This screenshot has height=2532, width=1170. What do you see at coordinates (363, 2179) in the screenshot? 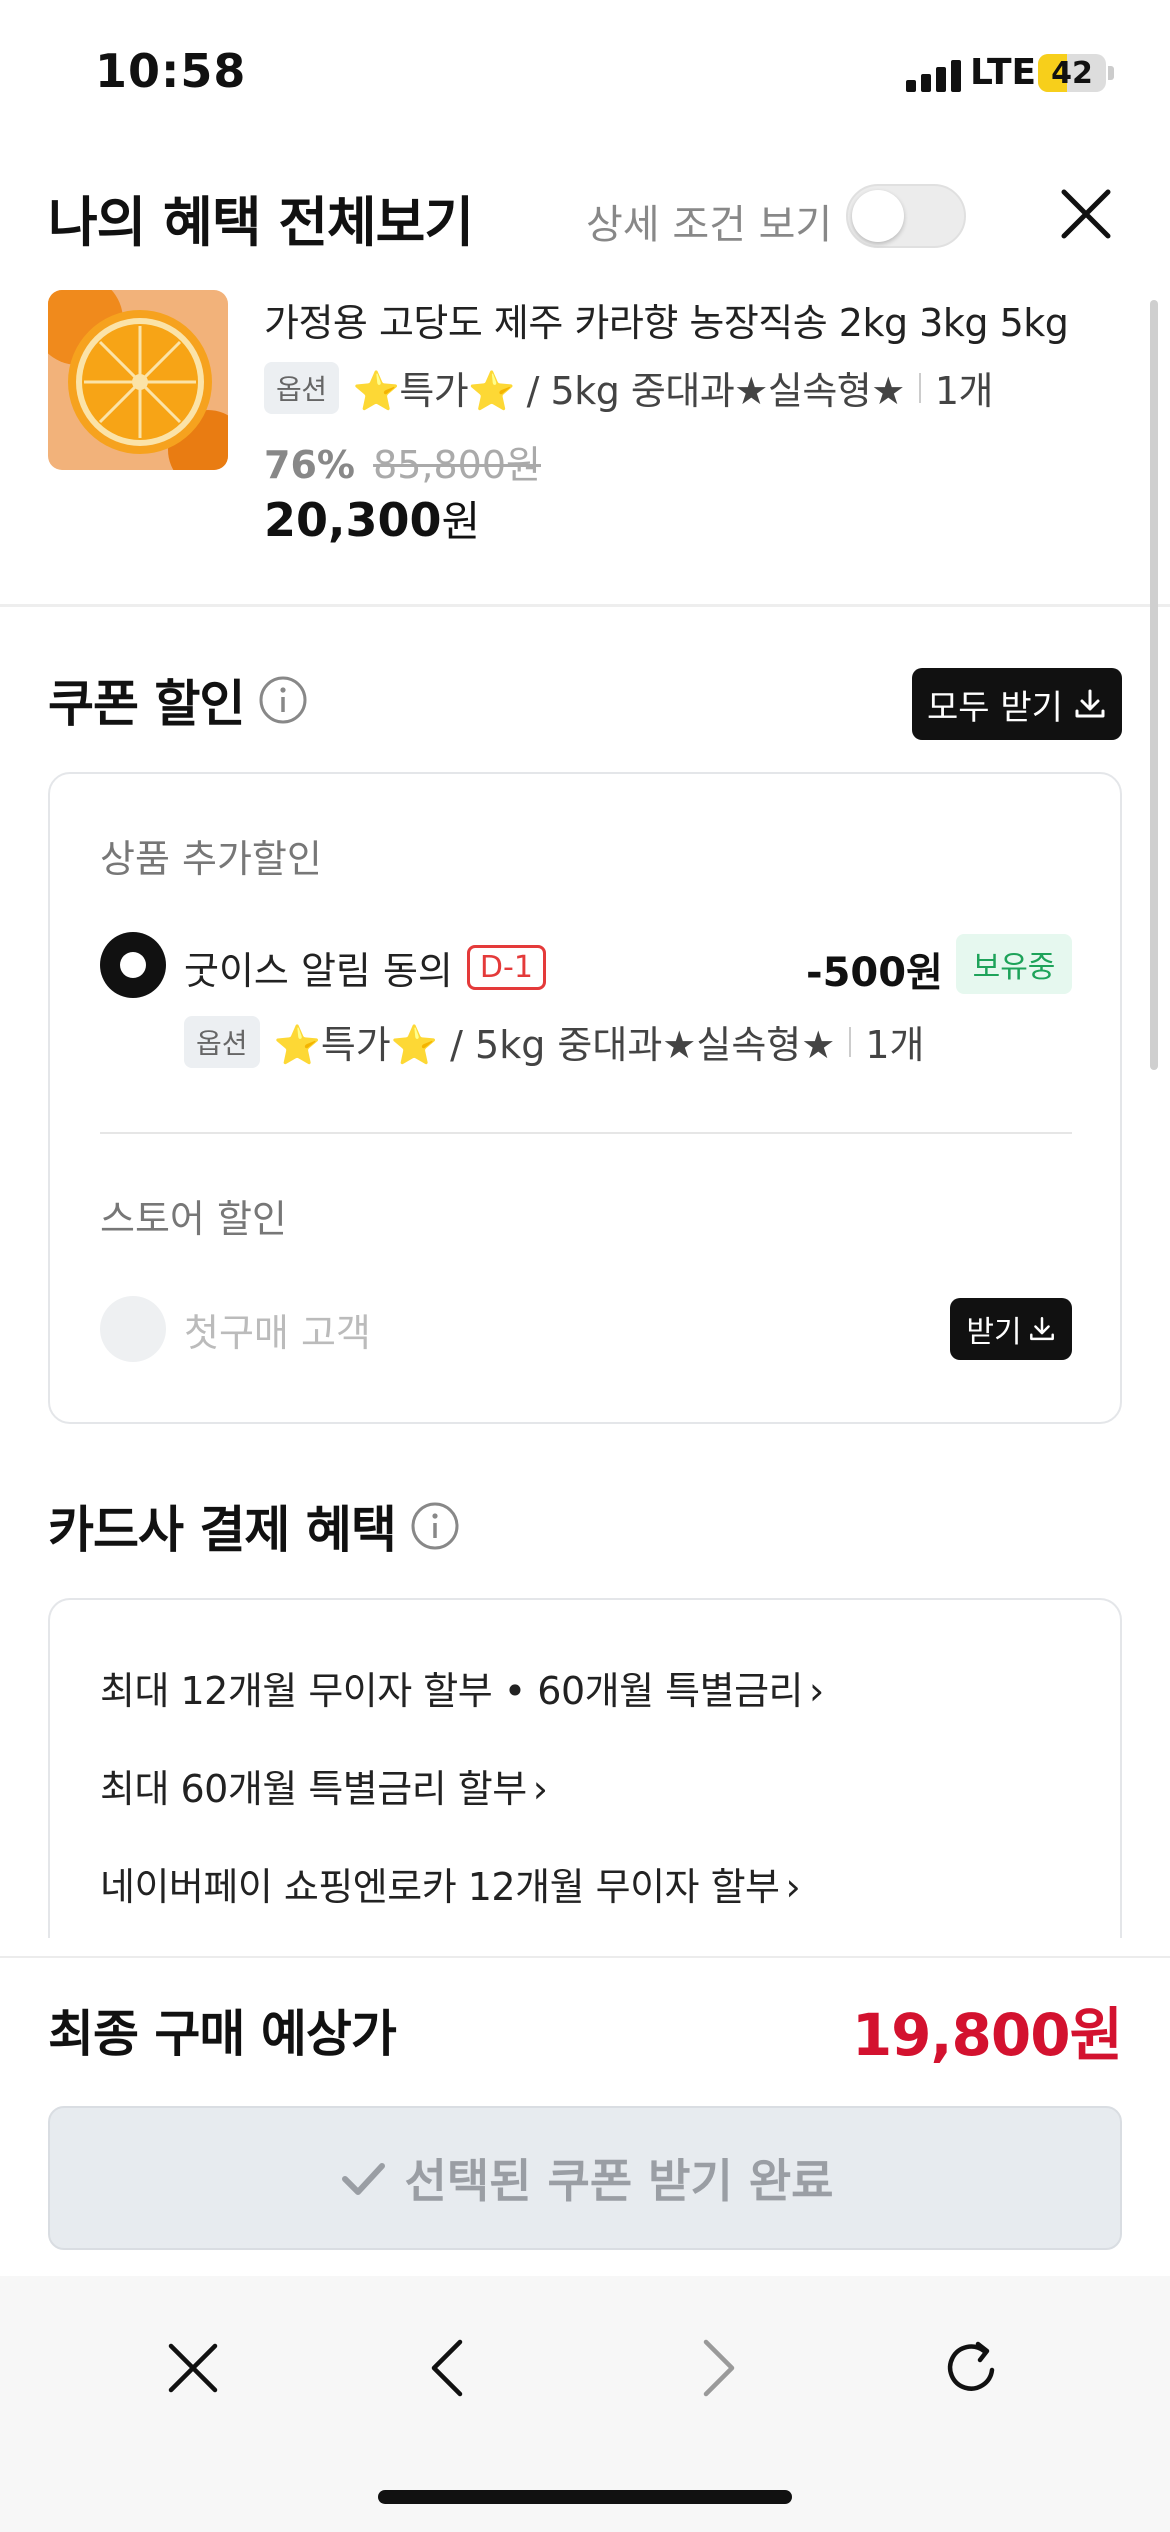
I see `check-icon` at bounding box center [363, 2179].